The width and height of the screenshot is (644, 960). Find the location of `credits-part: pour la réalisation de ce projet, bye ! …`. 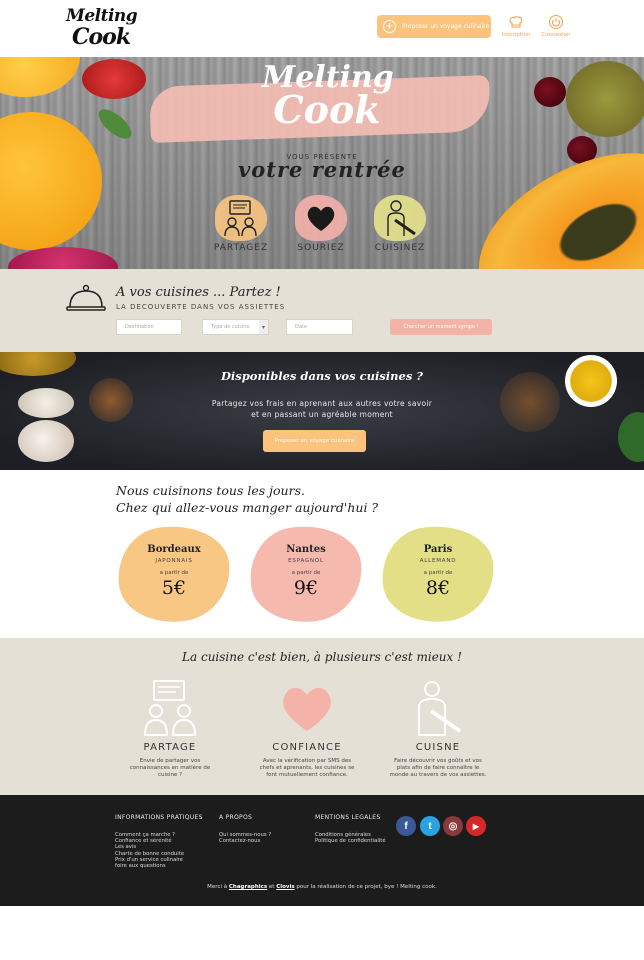

credits-part: pour la réalisation de ce projet, bye ! … is located at coordinates (366, 887).